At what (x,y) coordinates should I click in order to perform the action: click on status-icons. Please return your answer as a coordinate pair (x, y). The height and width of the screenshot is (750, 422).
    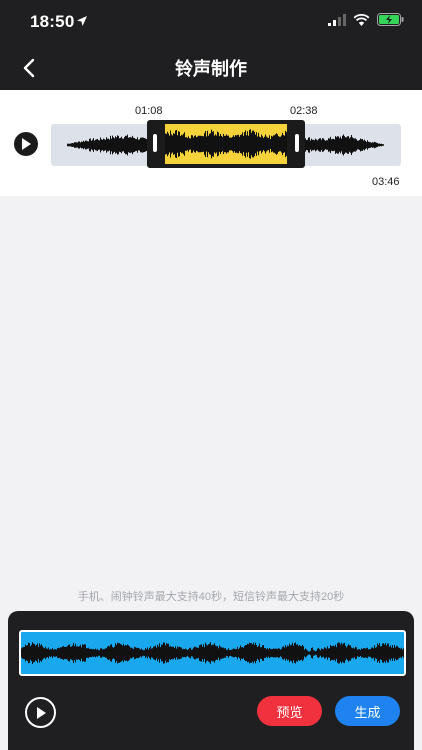
    Looking at the image, I should click on (366, 19).